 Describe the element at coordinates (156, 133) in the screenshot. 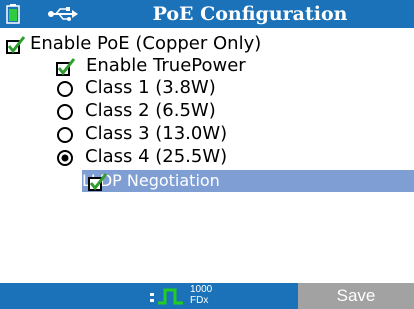

I see `class-3-label: Class 3 (13.0W)` at that location.